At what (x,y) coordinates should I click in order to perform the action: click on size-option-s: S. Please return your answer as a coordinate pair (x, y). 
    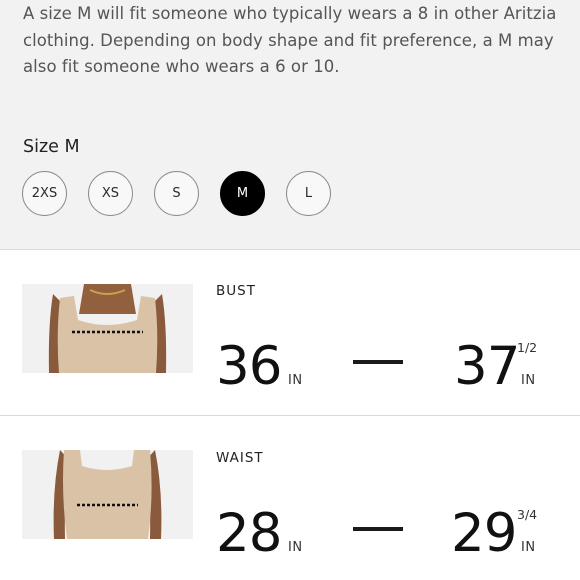
    Looking at the image, I should click on (176, 193).